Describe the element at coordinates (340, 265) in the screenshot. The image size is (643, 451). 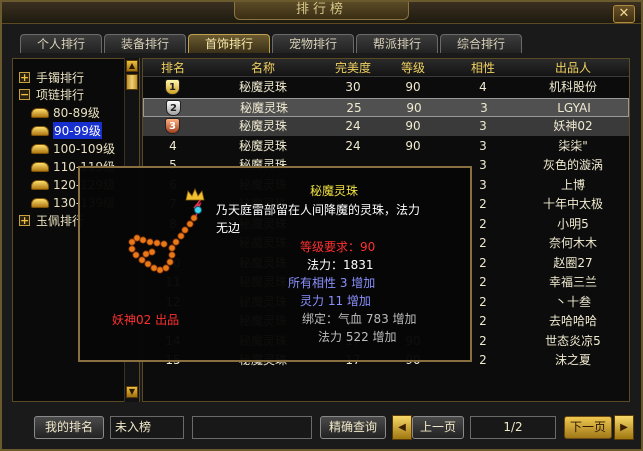
I see `tooltip-mana: 法力：1831` at that location.